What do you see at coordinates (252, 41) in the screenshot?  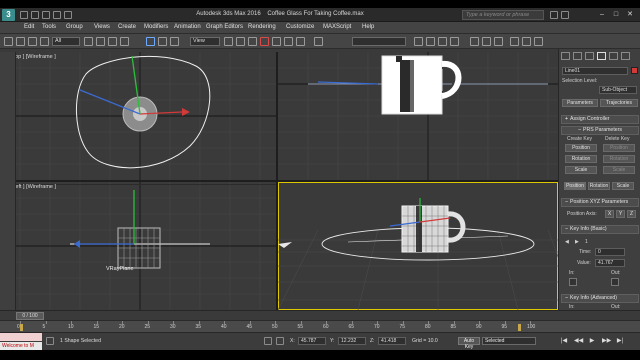 I see `keyboard-shortcut-icon` at bounding box center [252, 41].